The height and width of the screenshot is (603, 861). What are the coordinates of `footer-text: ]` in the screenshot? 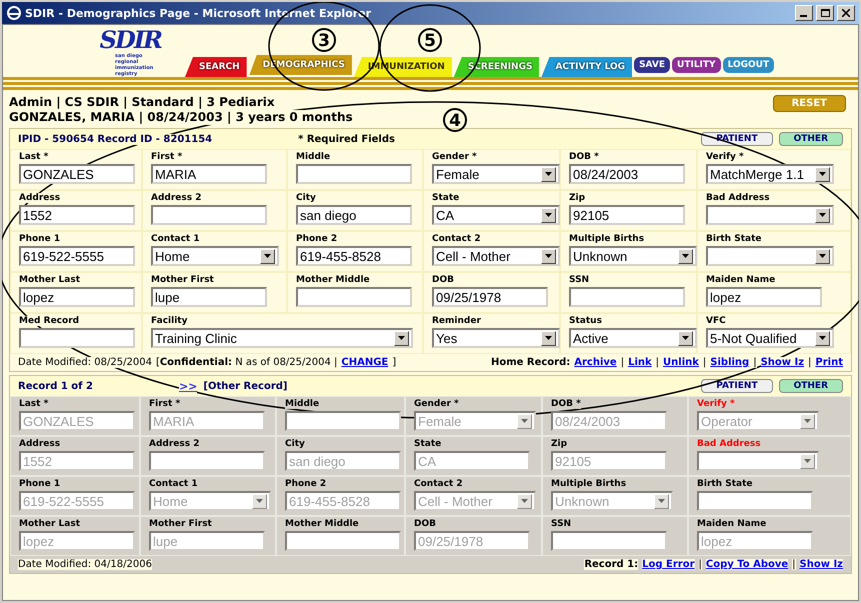 It's located at (394, 362).